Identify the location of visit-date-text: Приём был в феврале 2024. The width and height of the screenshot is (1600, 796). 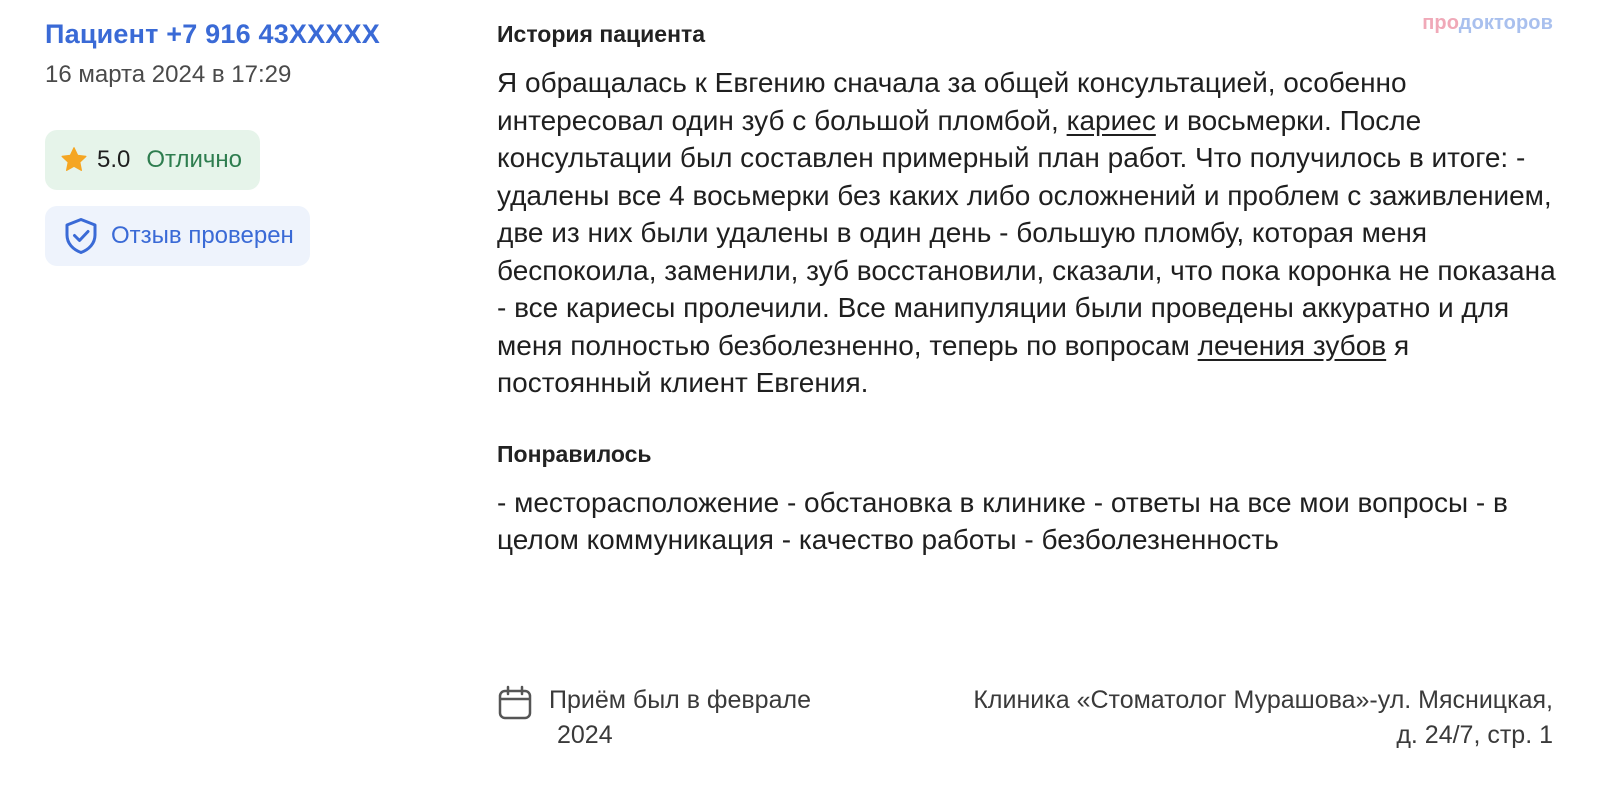
(699, 718).